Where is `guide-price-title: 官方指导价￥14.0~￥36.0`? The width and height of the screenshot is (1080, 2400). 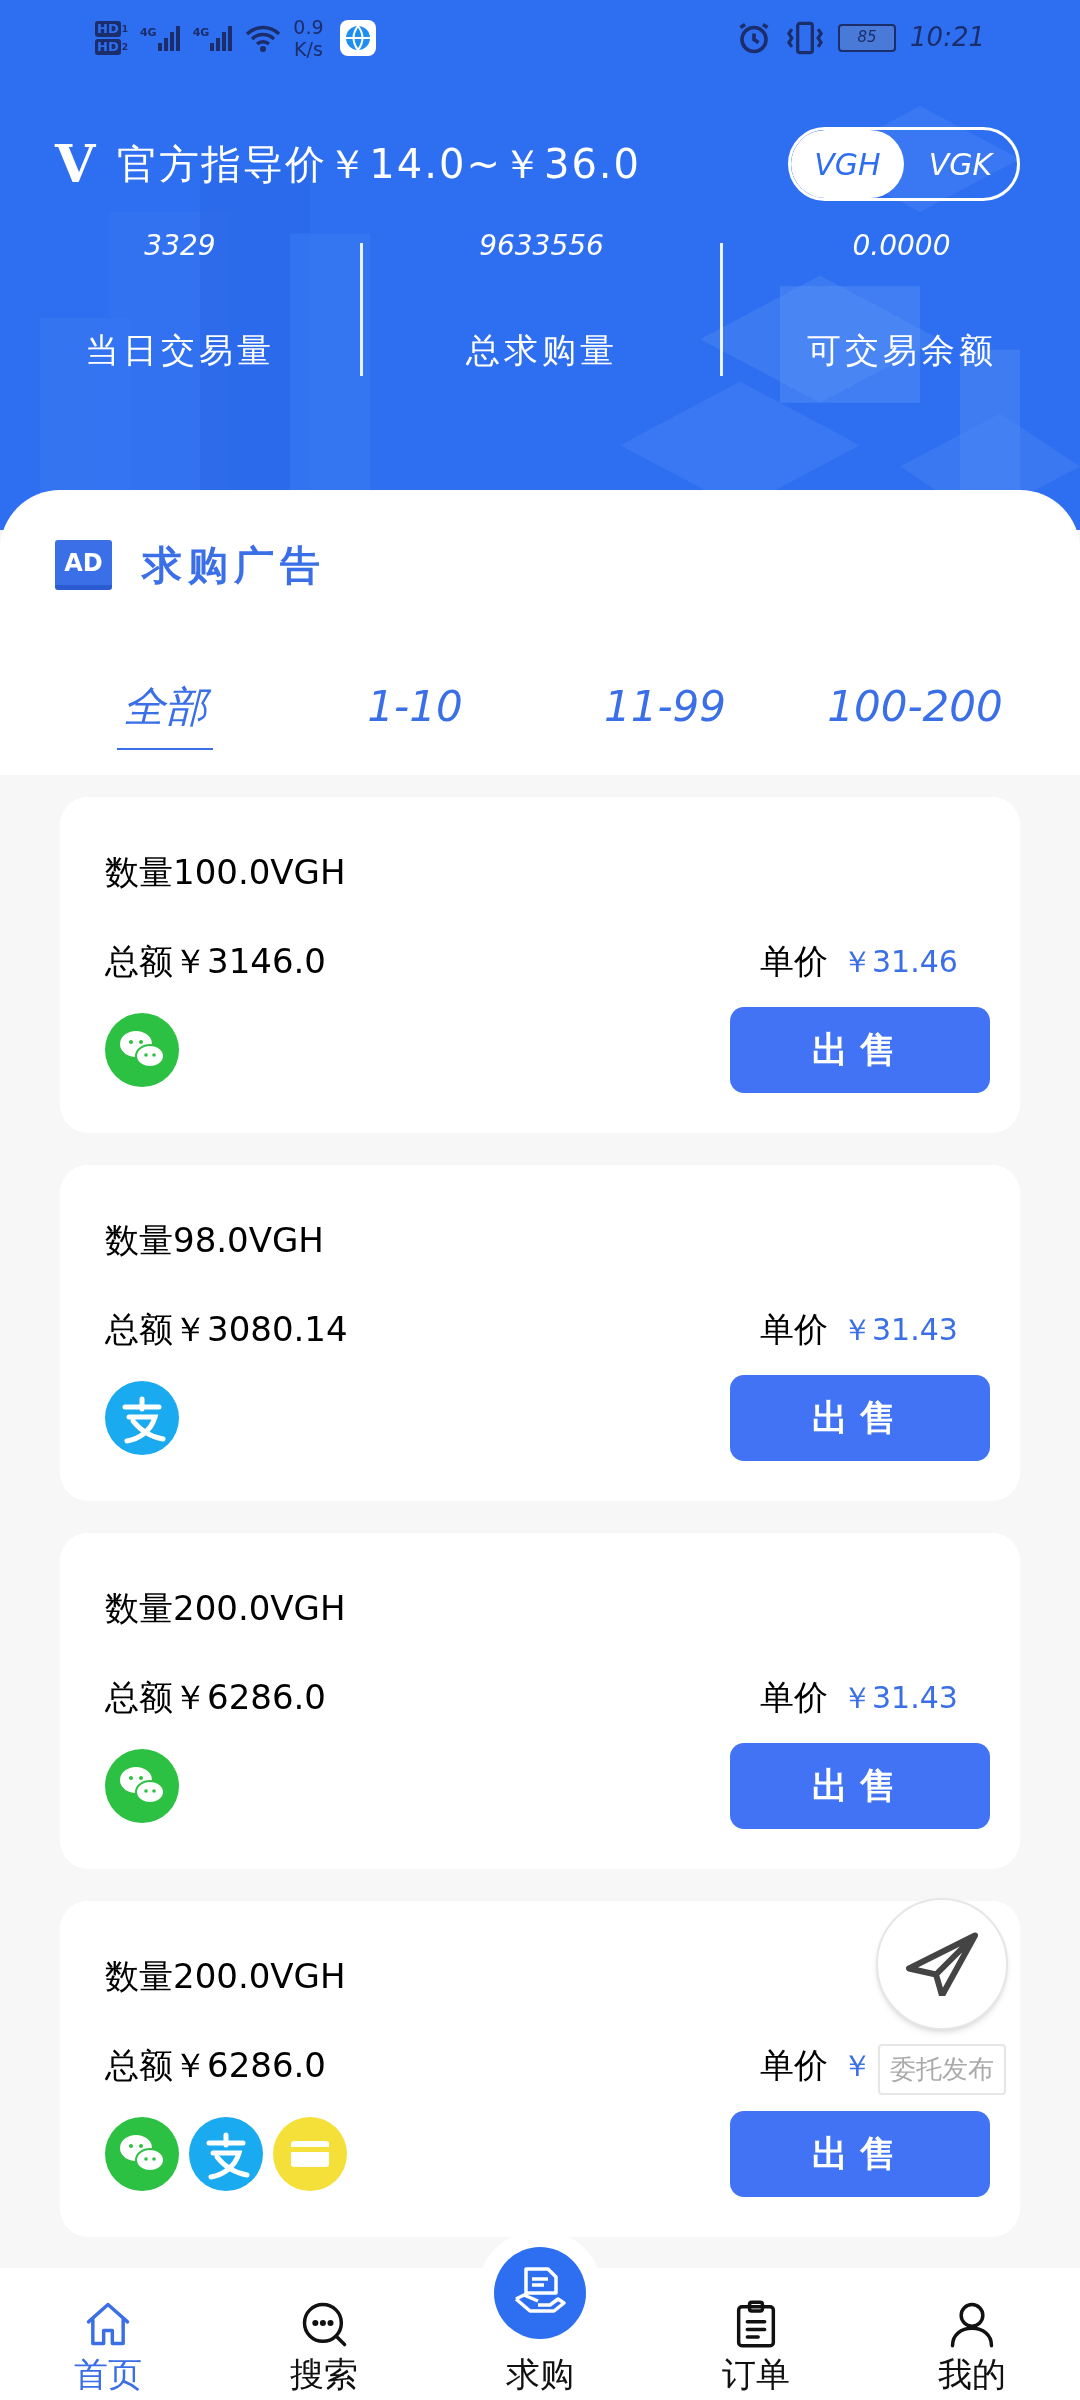
guide-price-title: 官方指导价￥14.0~￥36.0 is located at coordinates (379, 164).